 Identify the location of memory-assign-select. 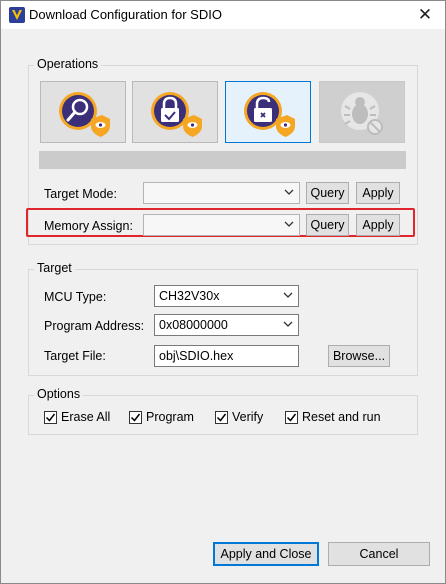
(221, 225).